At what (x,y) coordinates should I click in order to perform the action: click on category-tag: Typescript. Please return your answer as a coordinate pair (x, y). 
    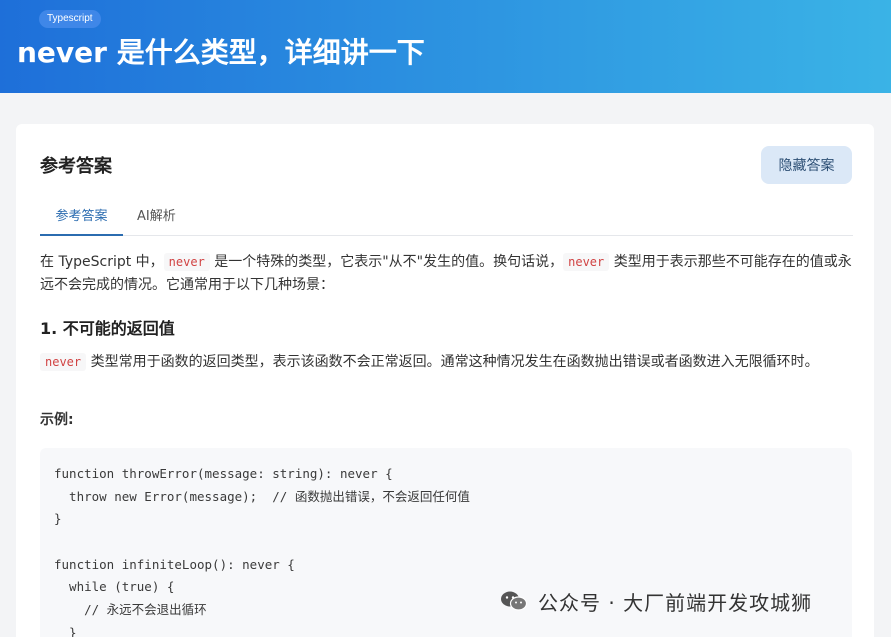
    Looking at the image, I should click on (70, 19).